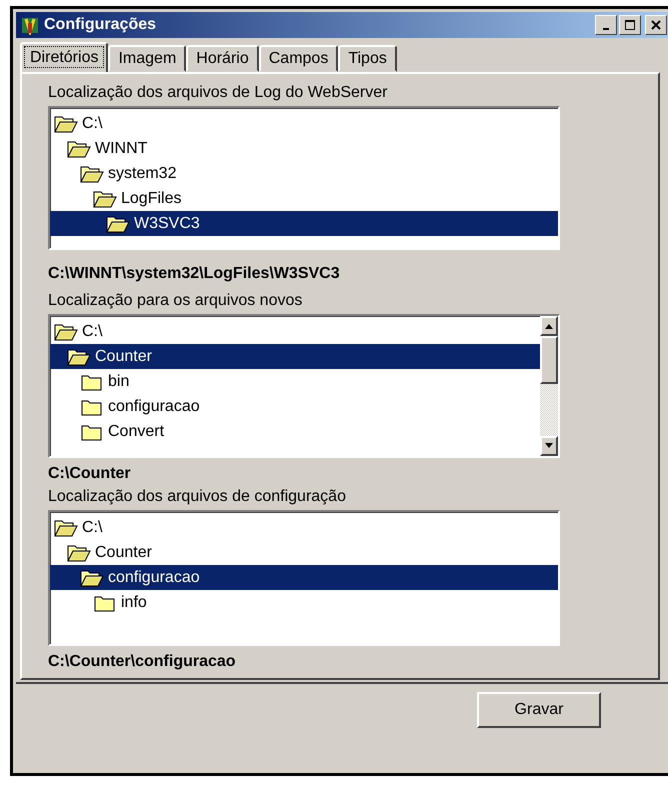 The height and width of the screenshot is (801, 668). What do you see at coordinates (90, 474) in the screenshot?
I see `selected-path: C:\Counter` at bounding box center [90, 474].